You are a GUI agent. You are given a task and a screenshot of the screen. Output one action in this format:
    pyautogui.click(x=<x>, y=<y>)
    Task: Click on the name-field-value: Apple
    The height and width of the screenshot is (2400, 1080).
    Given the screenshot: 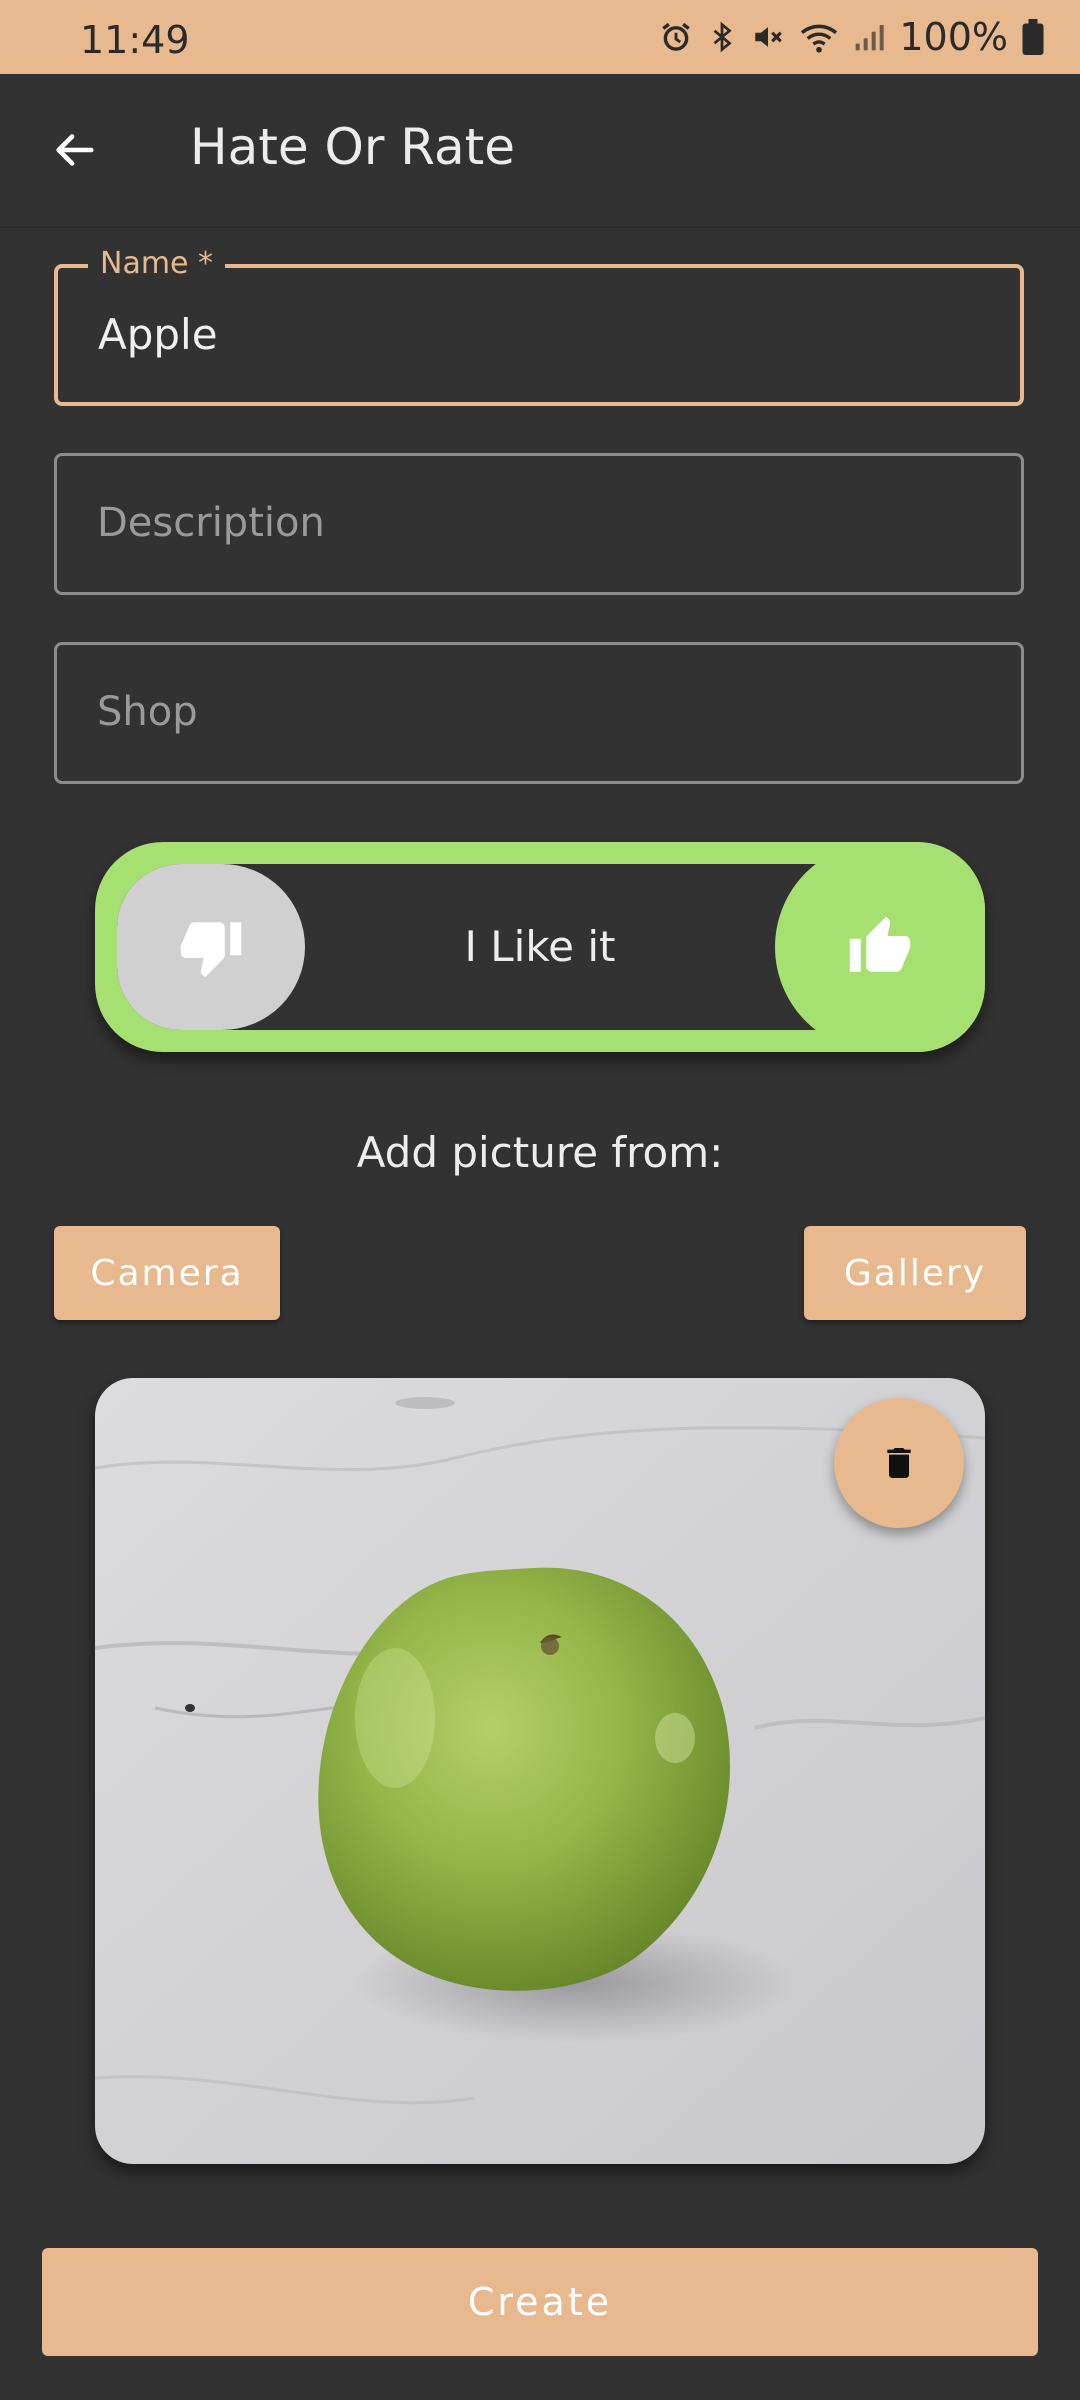 What is the action you would take?
    pyautogui.click(x=158, y=334)
    